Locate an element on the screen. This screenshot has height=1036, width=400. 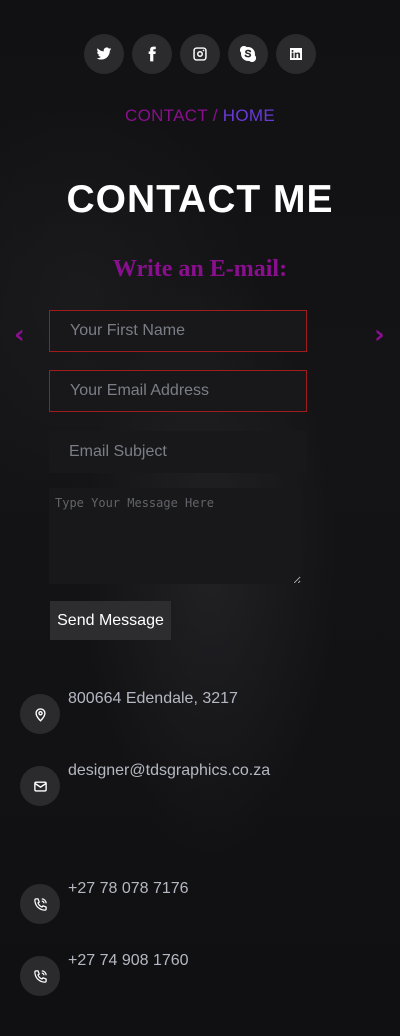
location-pin-icon is located at coordinates (40, 714).